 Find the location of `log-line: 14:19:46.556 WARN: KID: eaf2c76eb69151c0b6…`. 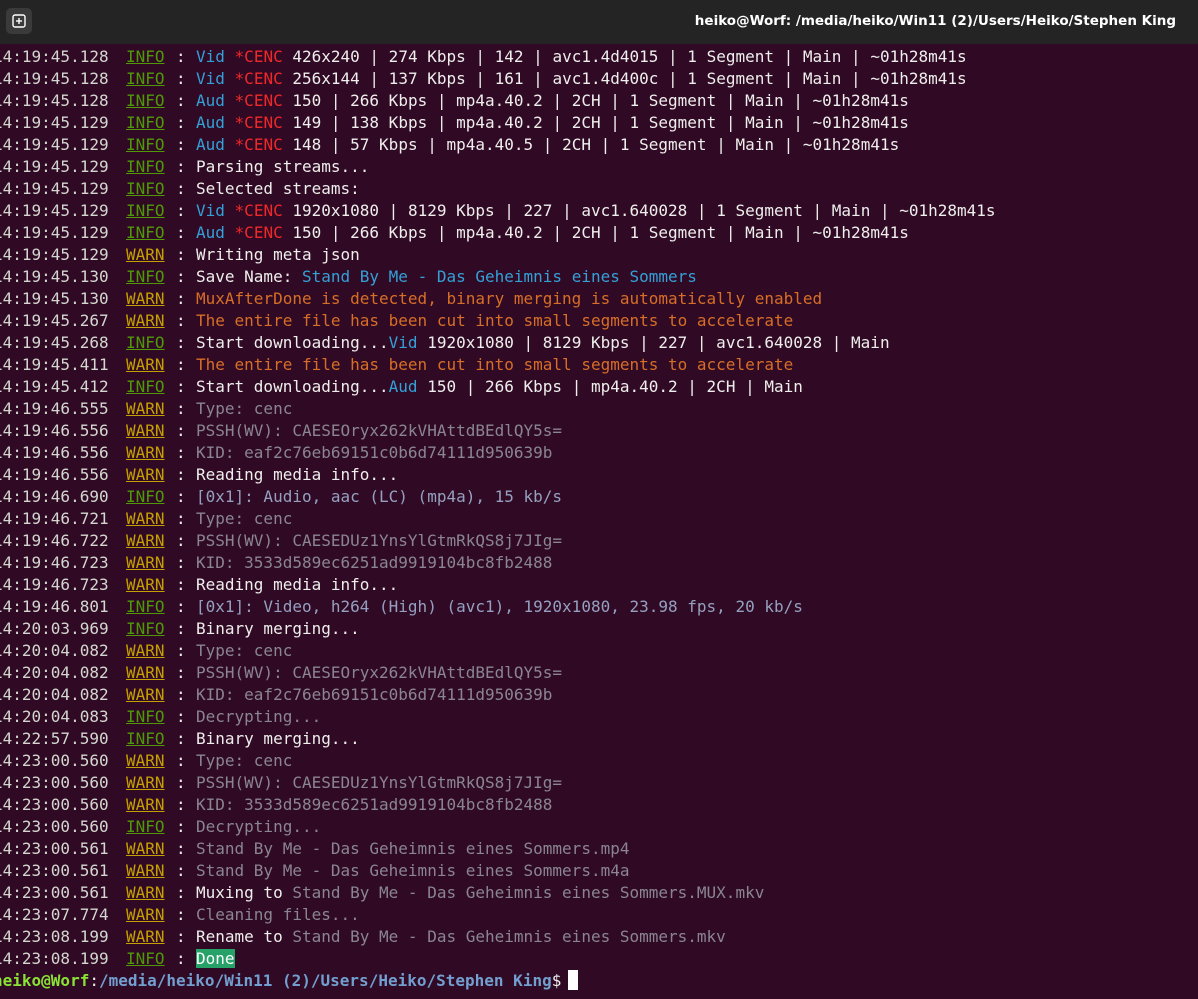

log-line: 14:19:46.556 WARN: KID: eaf2c76eb69151c0b6… is located at coordinates (599, 453).